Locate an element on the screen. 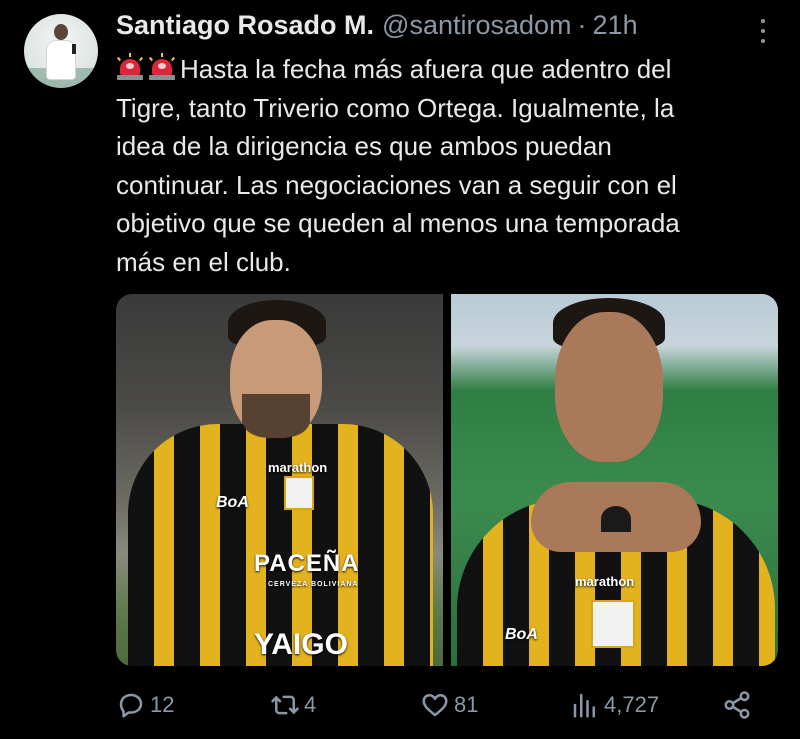 The height and width of the screenshot is (739, 800). author-handle: @santirosadom is located at coordinates (477, 25).